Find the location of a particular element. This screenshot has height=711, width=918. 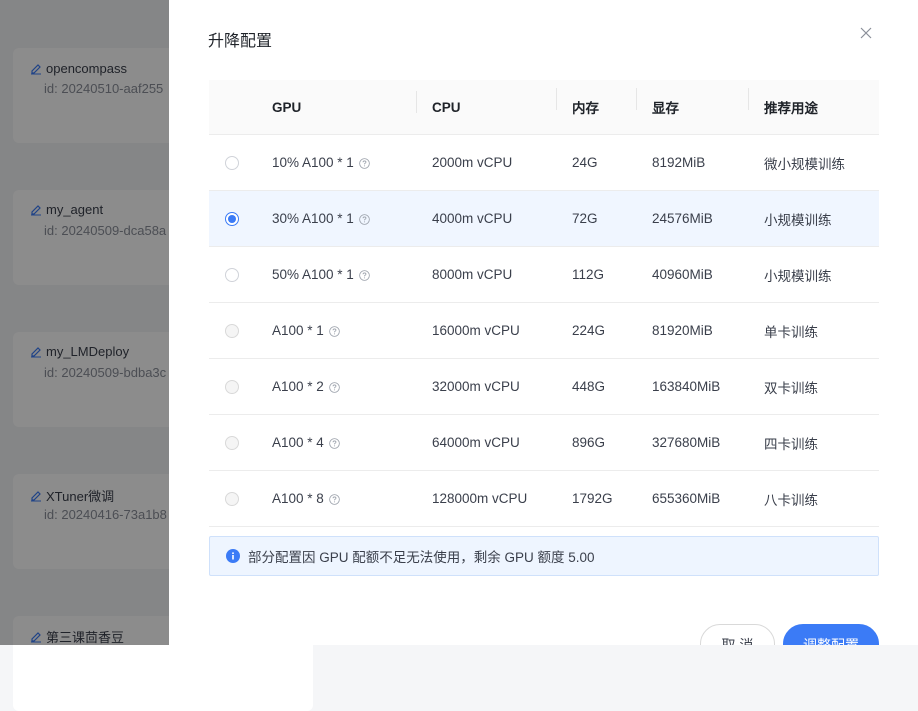

gpu-cell: 50% A100 * 1 is located at coordinates (344, 274).